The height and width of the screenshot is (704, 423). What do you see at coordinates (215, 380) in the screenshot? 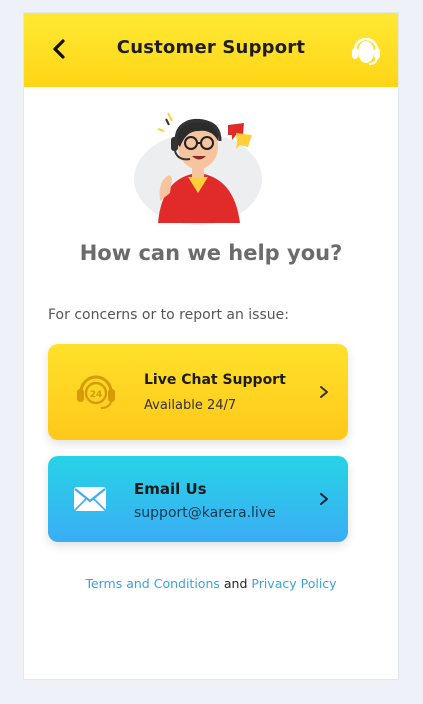
I see `live-chat-title: Live Chat Support` at bounding box center [215, 380].